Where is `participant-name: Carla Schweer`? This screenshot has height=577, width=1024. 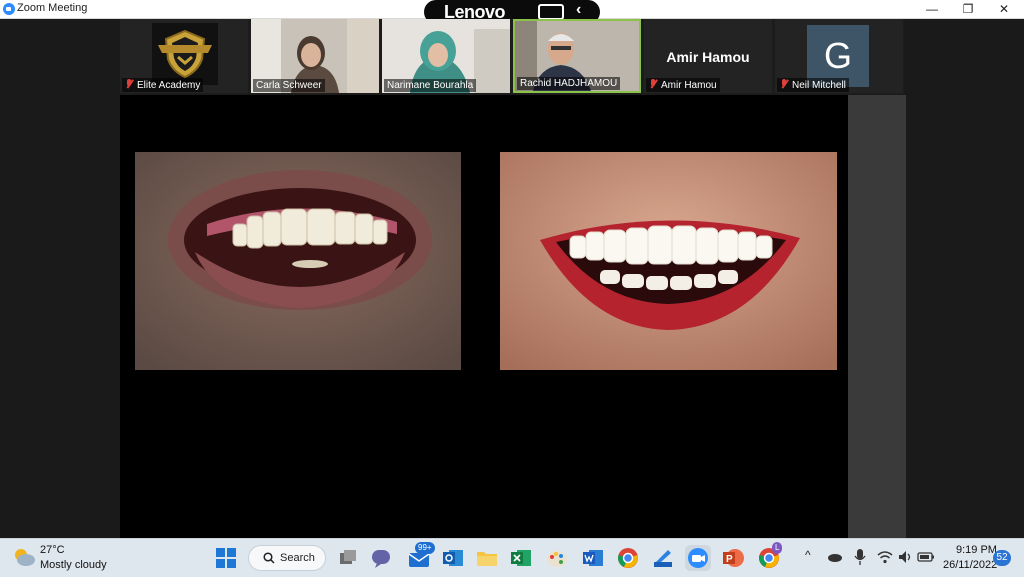 participant-name: Carla Schweer is located at coordinates (289, 85).